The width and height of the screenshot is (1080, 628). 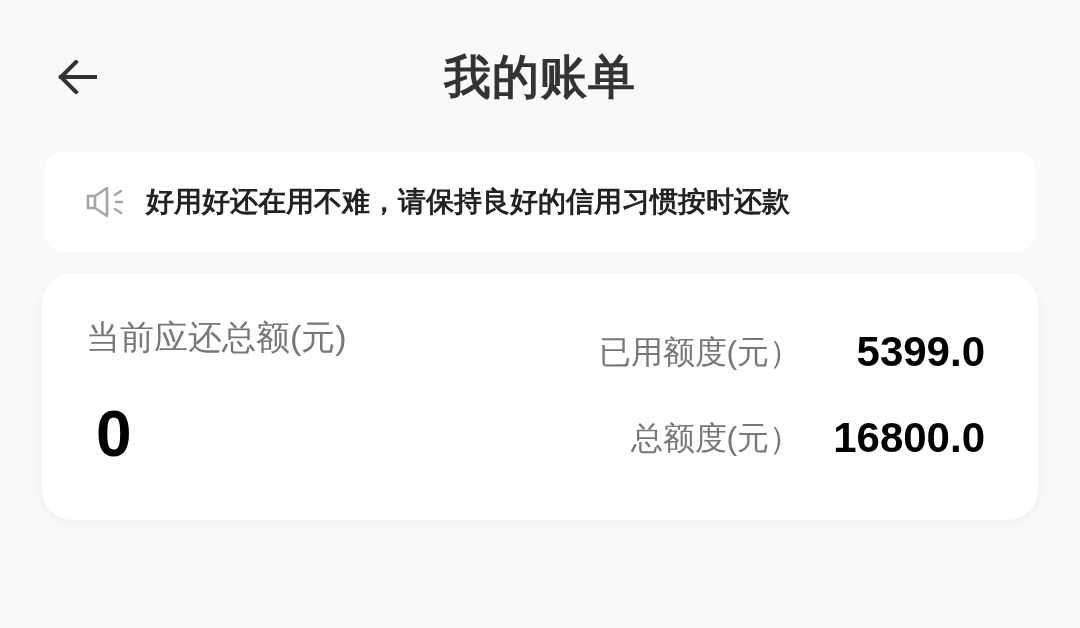 I want to click on due-amount: 0, so click(x=114, y=433).